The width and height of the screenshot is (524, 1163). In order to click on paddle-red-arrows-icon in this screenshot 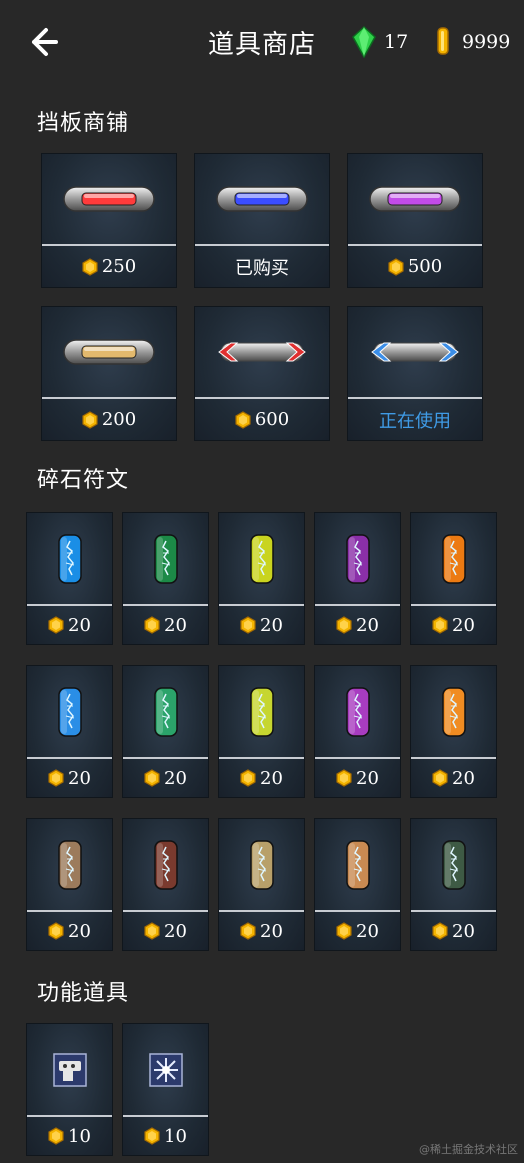, I will do `click(262, 352)`.